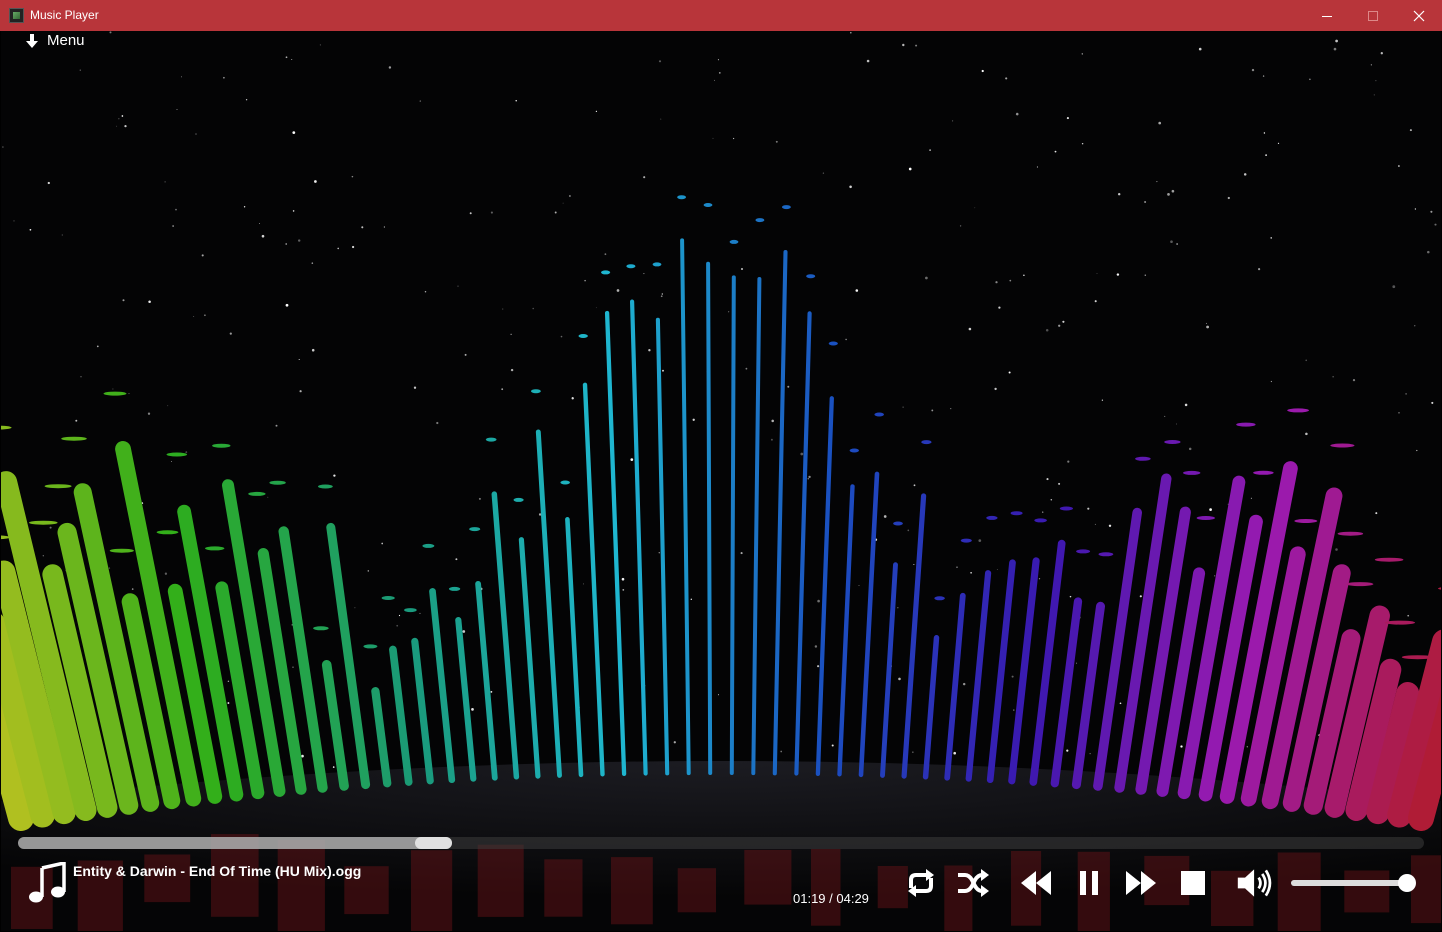  I want to click on volume-slider, so click(1353, 883).